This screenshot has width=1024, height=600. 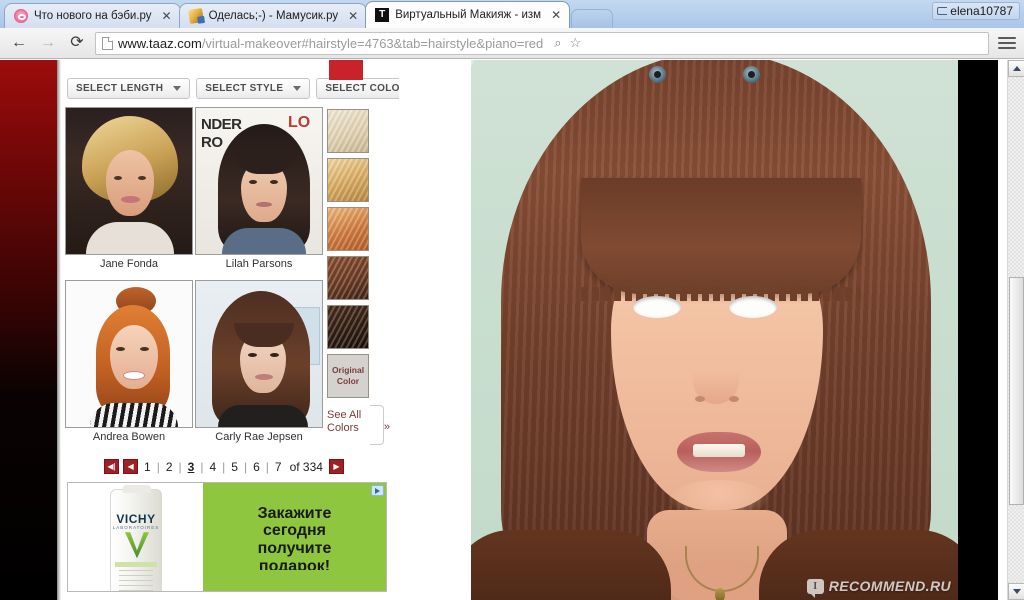 I want to click on browser-tab-2: Оделась;-) - Мамусик.ру ✕, so click(x=273, y=15).